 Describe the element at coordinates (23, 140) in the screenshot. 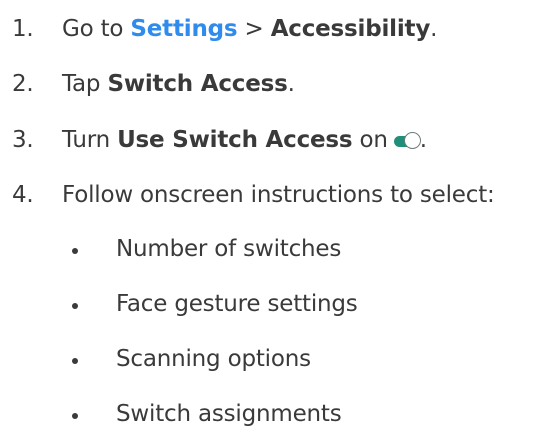

I see `step-number: 3.` at that location.